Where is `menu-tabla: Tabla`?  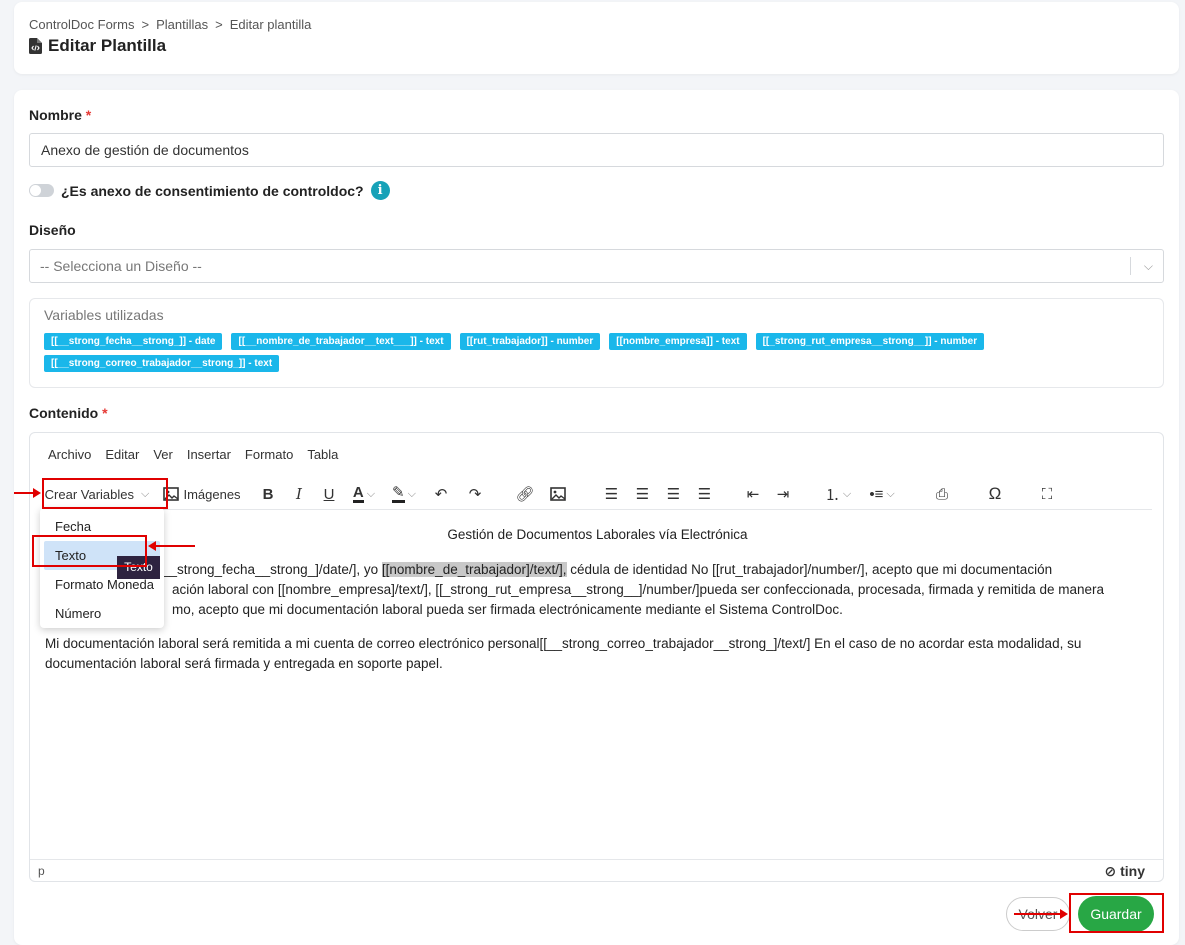
menu-tabla: Tabla is located at coordinates (322, 454).